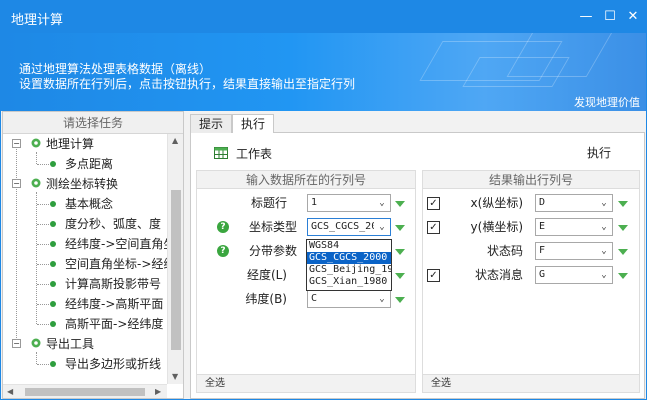 This screenshot has height=400, width=647. What do you see at coordinates (93, 123) in the screenshot?
I see `task-panel-title: 请选择任务` at bounding box center [93, 123].